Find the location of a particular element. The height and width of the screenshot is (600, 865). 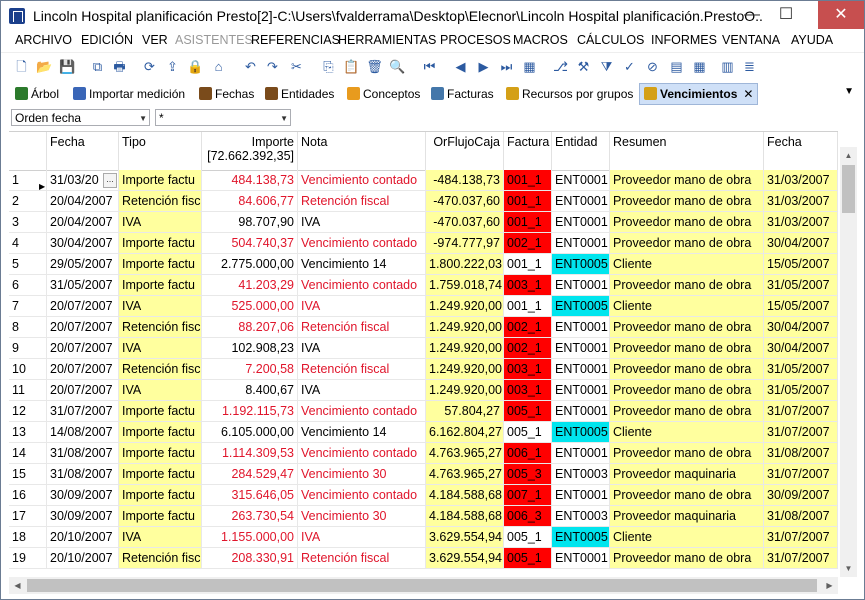

header-resumen: Resumen is located at coordinates (687, 151).